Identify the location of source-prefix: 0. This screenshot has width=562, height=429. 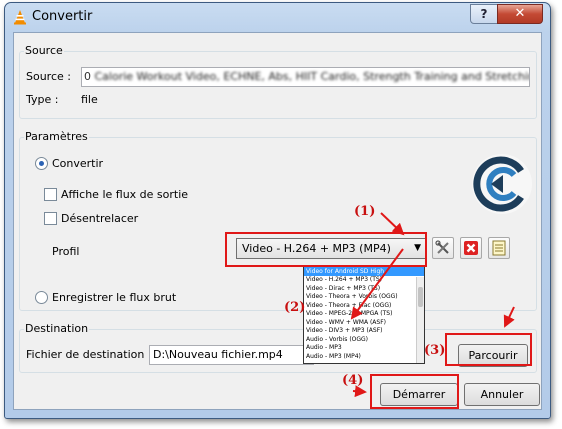
(87, 76).